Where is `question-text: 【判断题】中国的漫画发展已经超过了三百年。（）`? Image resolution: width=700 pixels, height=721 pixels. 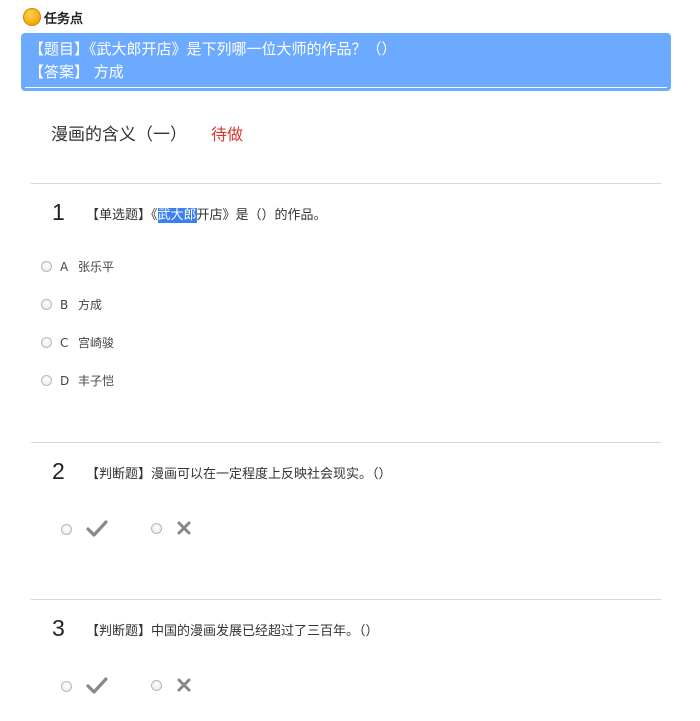 question-text: 【判断题】中国的漫画发展已经超过了三百年。（） is located at coordinates (232, 629).